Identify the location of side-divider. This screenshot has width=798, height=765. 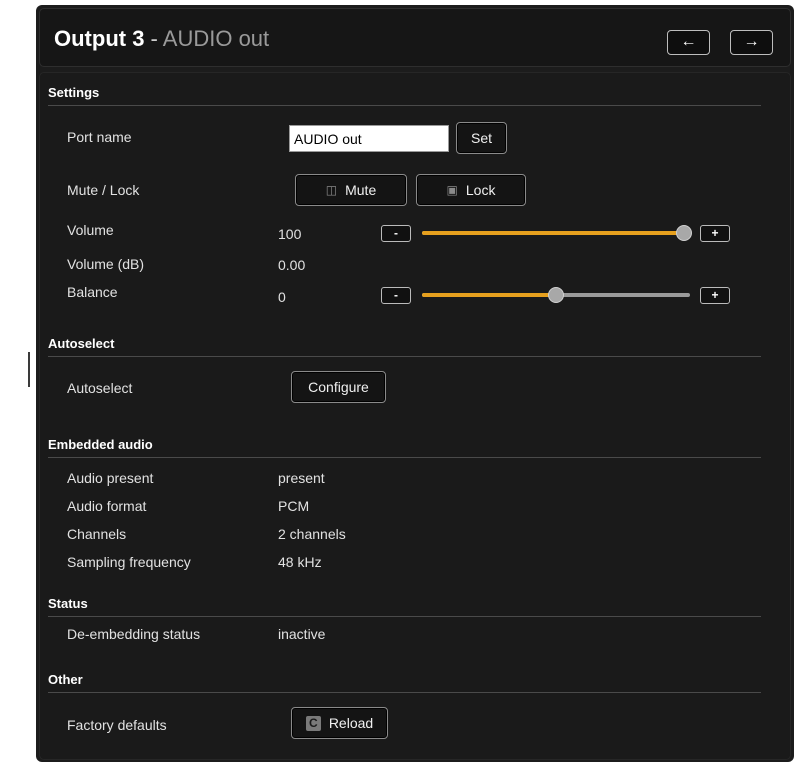
(29, 369).